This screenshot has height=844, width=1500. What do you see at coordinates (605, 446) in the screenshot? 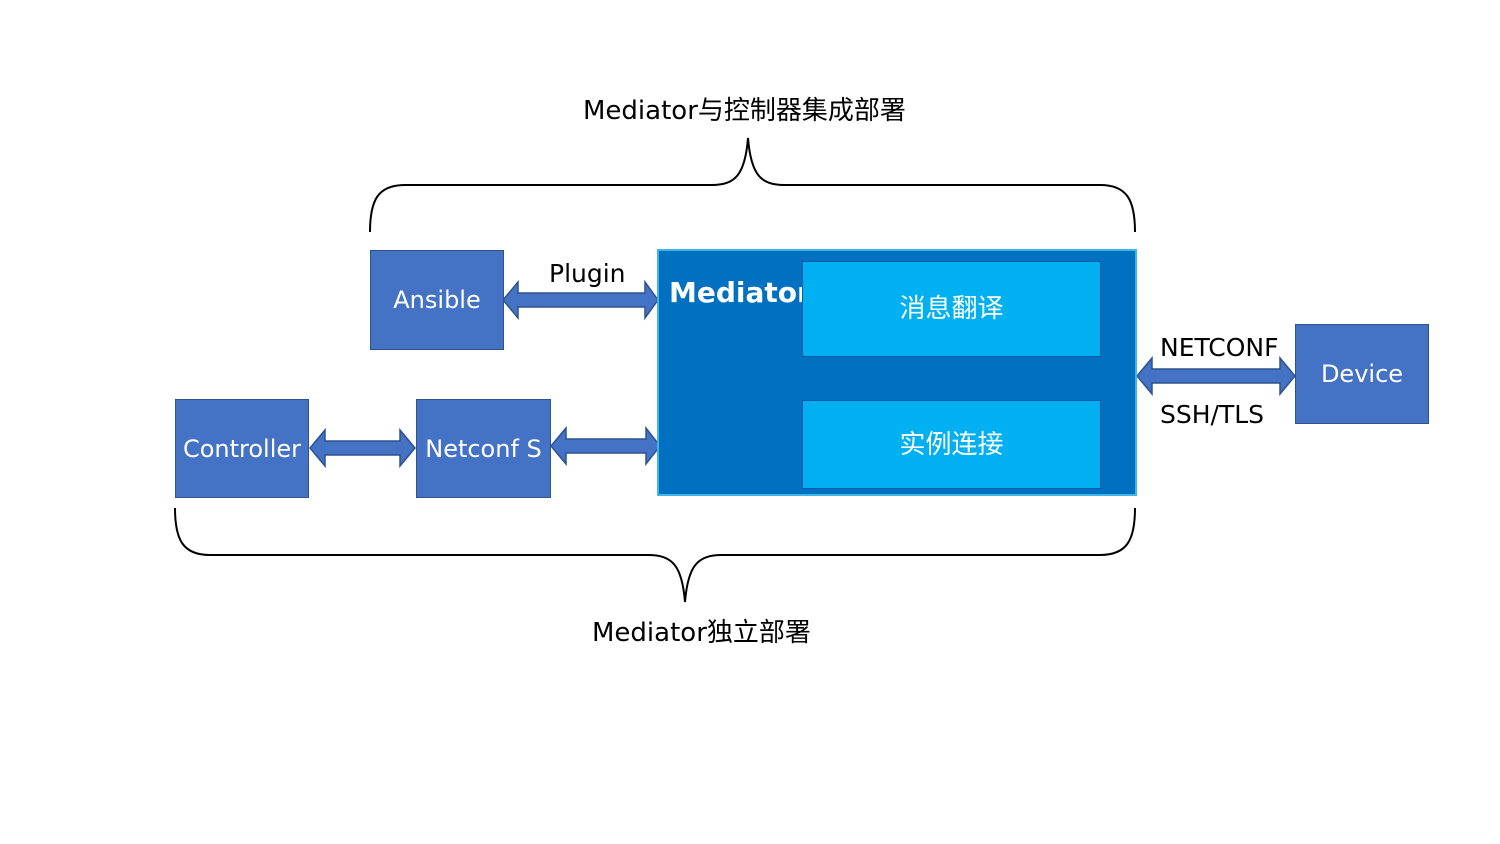
I see `arrow-netconf-mediator` at bounding box center [605, 446].